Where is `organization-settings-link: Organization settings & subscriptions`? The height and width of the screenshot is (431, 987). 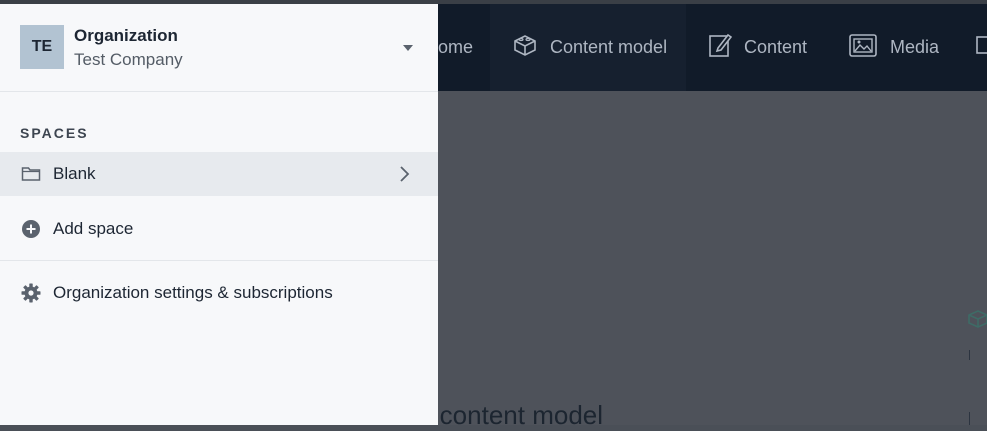
organization-settings-link: Organization settings & subscriptions is located at coordinates (219, 293).